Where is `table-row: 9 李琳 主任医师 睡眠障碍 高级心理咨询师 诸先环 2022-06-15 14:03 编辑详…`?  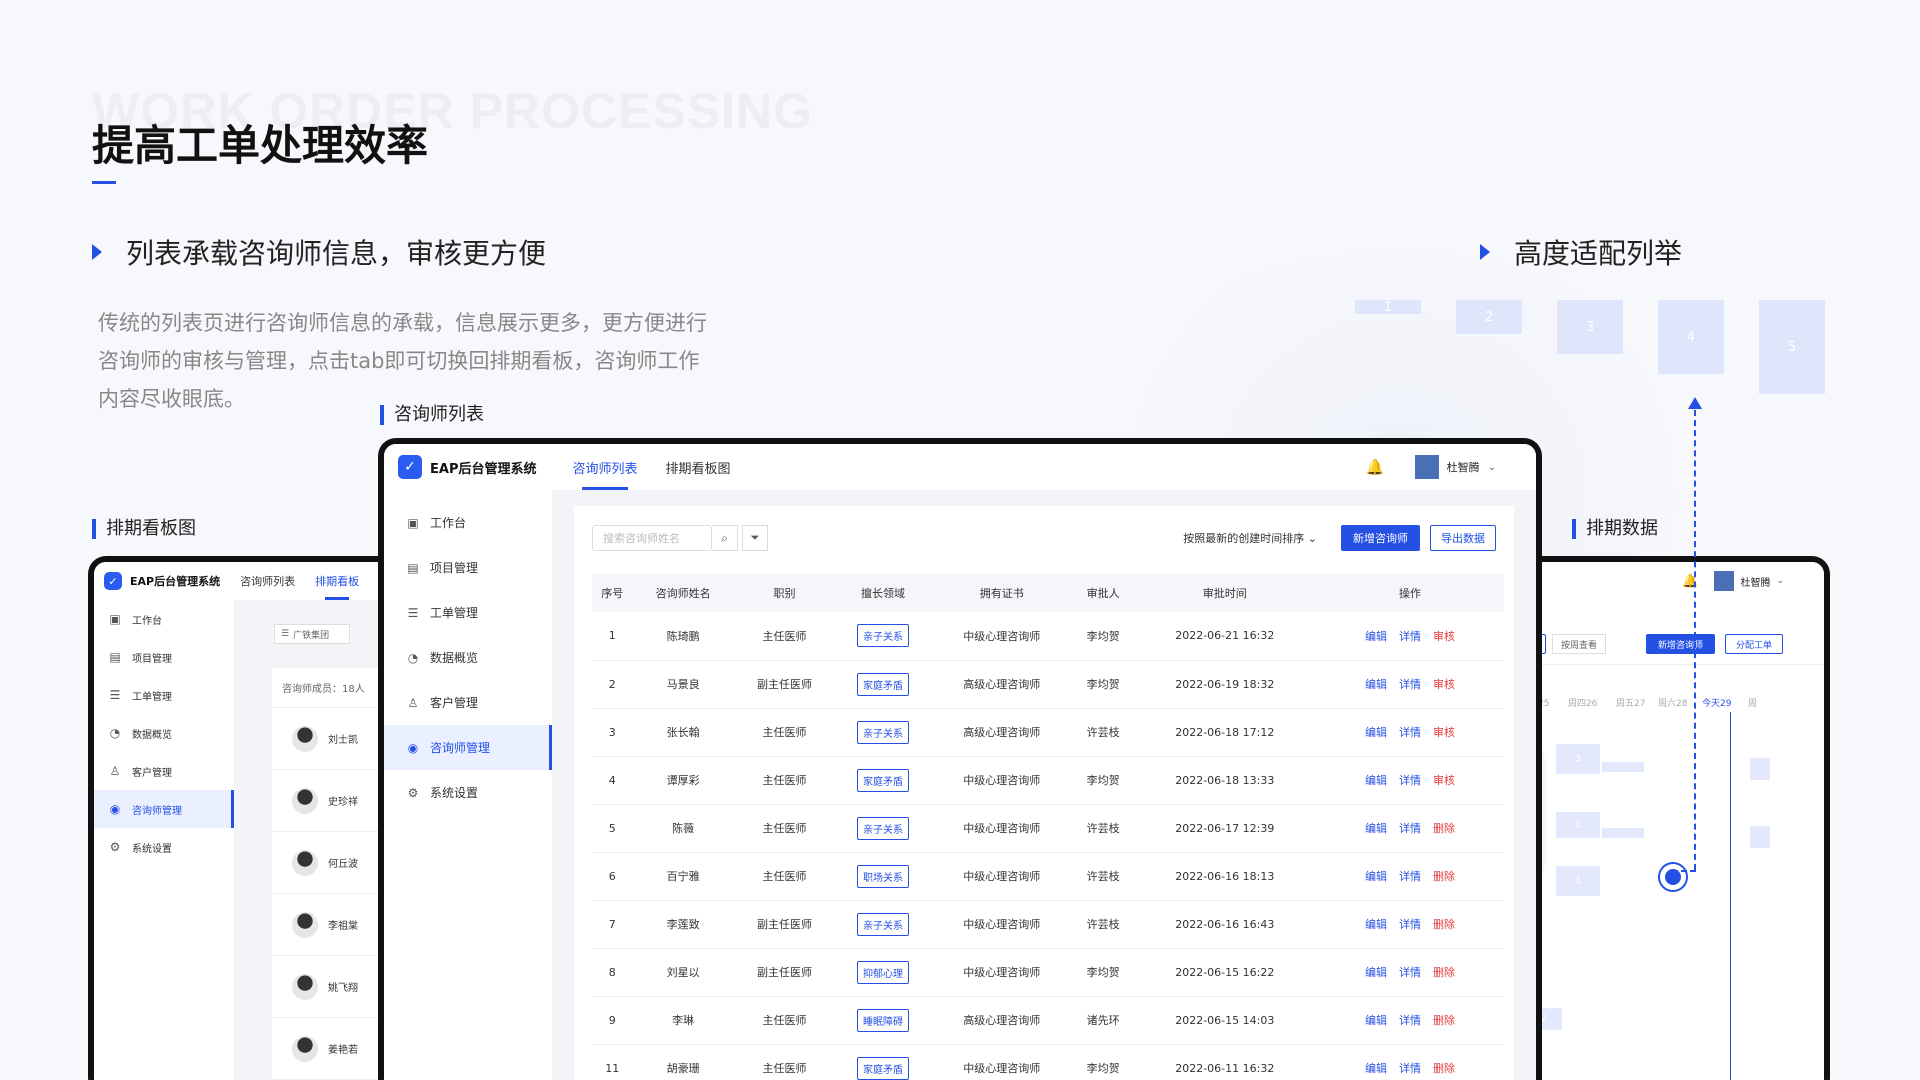 table-row: 9 李琳 主任医师 睡眠障碍 高级心理咨询师 诸先环 2022-06-15 14:03 编辑详… is located at coordinates (1048, 1020).